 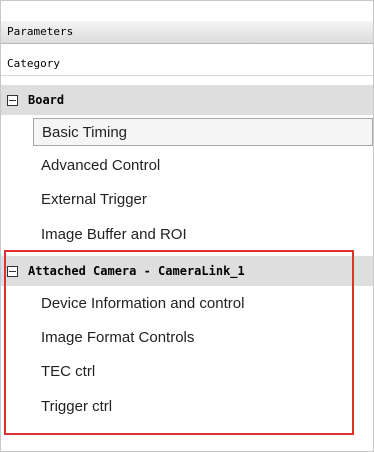 I want to click on tree-item-image-buffer-roi: Image Buffer and ROI, so click(x=113, y=235).